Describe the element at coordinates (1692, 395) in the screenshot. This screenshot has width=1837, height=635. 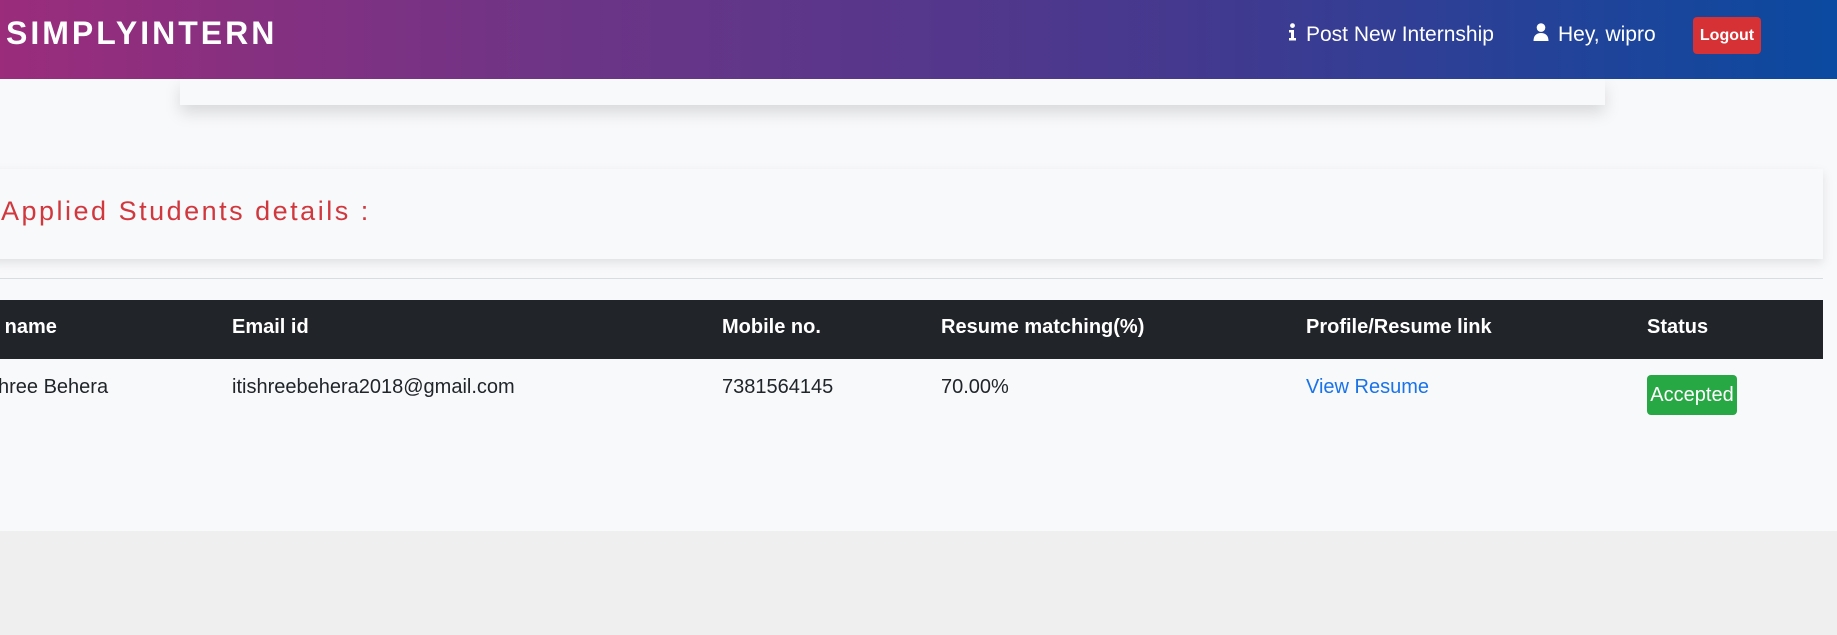
I see `status-badge: Accepted` at that location.